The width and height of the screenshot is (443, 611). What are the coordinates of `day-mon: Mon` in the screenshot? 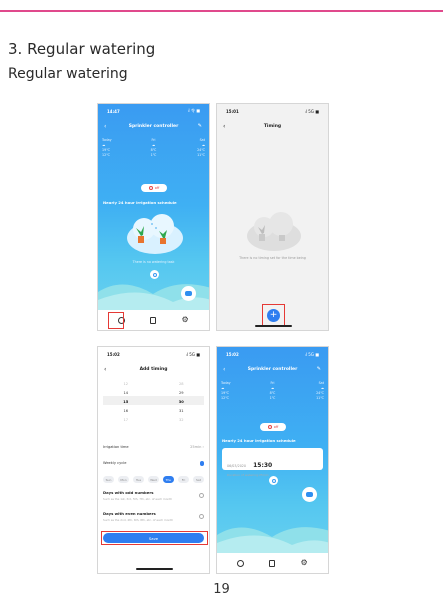 It's located at (123, 479).